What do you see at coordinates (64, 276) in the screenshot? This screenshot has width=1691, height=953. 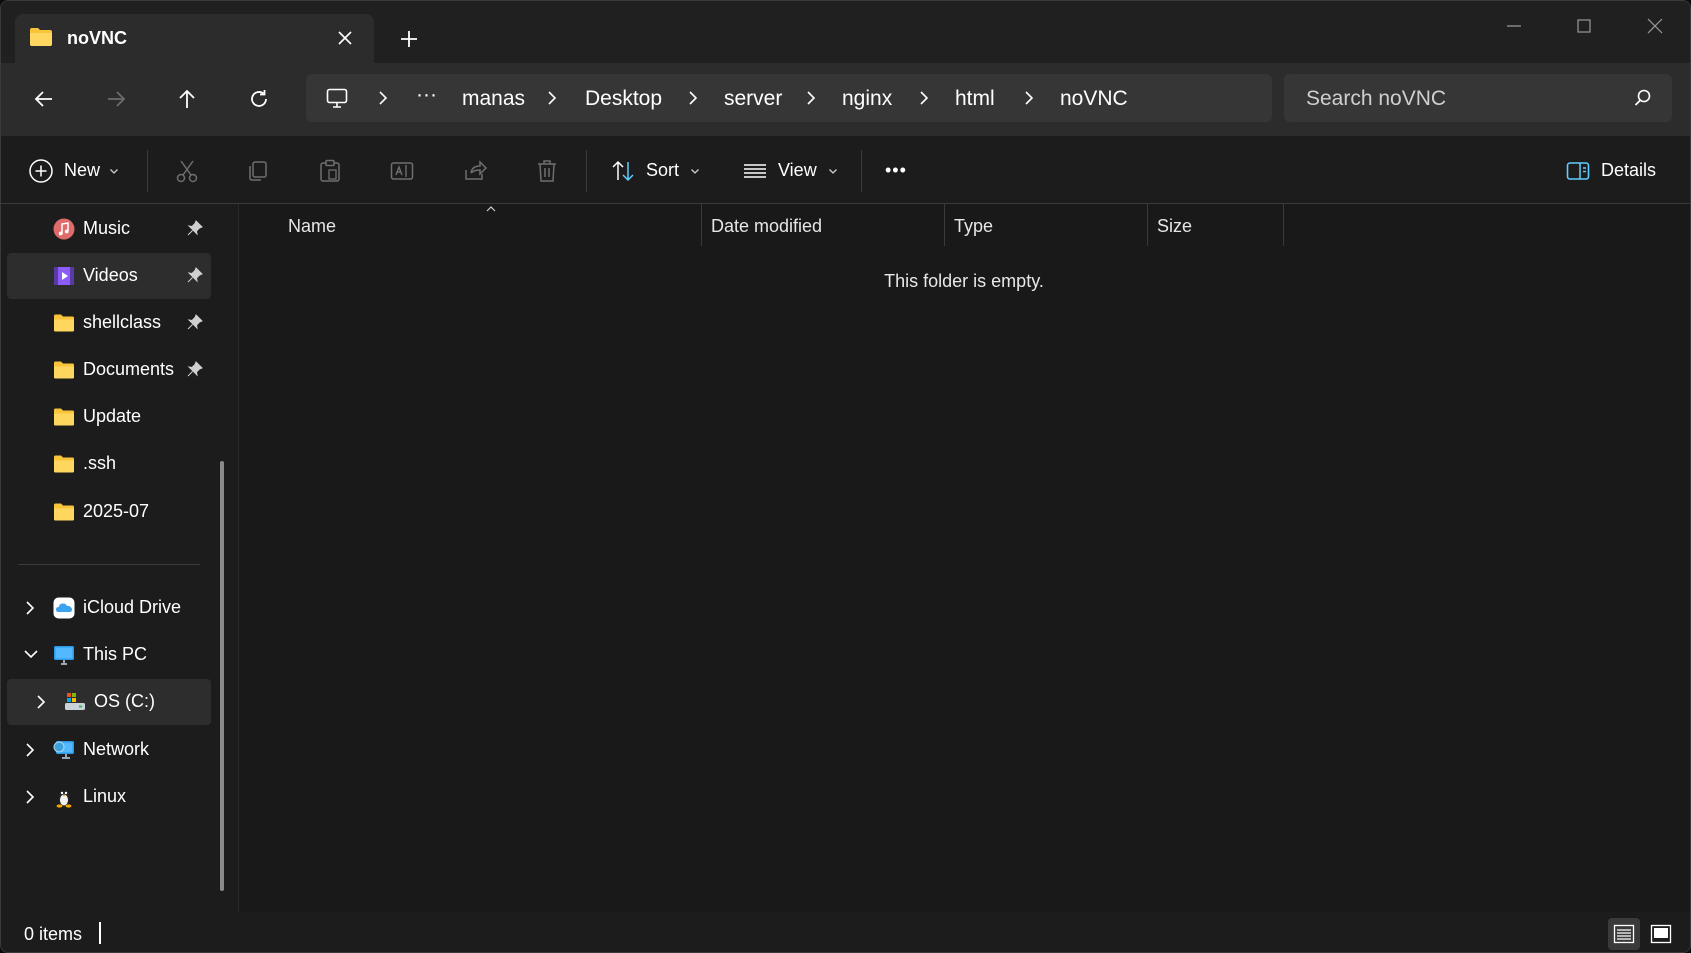 I see `videos-icon` at bounding box center [64, 276].